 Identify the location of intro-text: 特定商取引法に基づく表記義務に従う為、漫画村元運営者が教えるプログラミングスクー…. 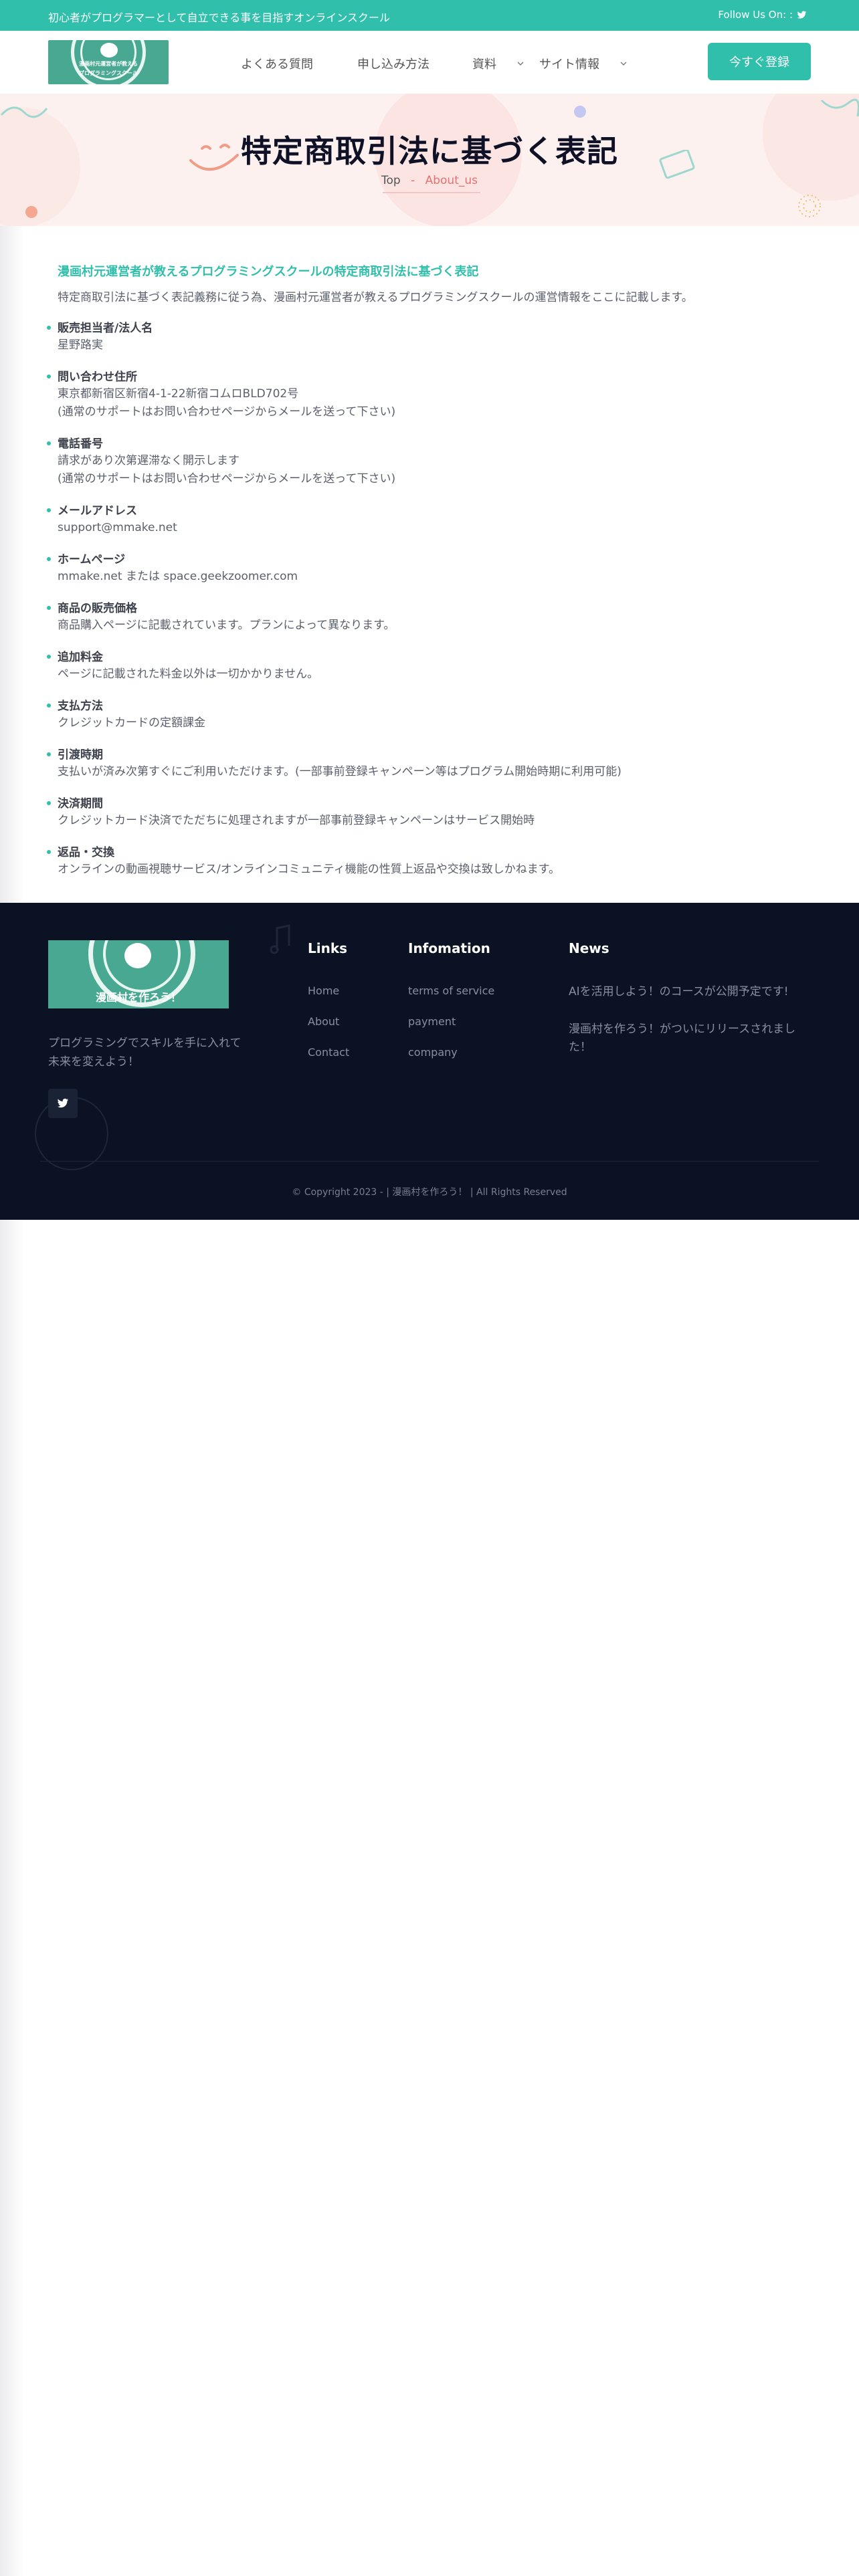
(375, 297).